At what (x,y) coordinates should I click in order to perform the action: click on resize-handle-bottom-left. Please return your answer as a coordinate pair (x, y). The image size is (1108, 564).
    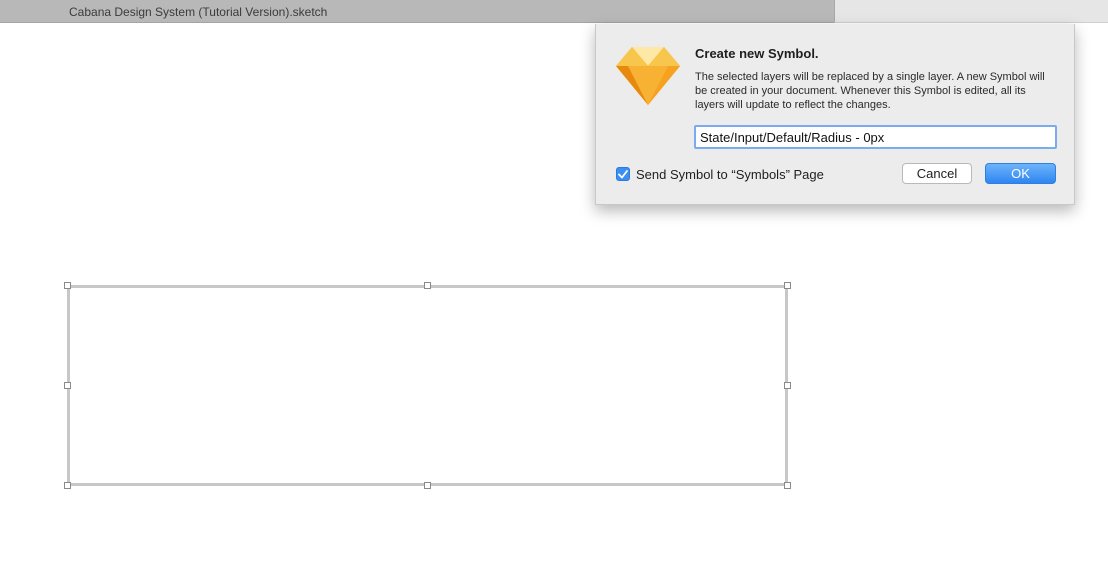
    Looking at the image, I should click on (67, 485).